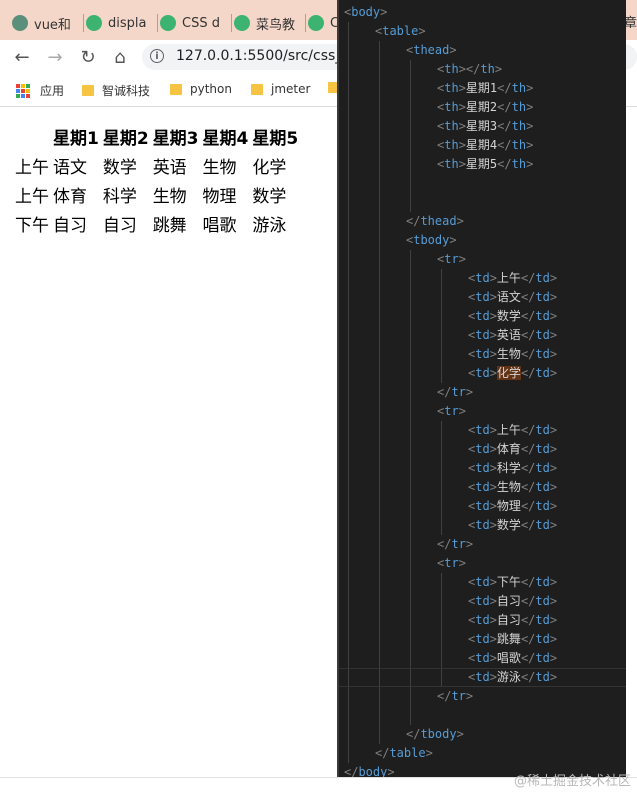 The height and width of the screenshot is (794, 637). I want to click on home-icon: ⌂, so click(120, 57).